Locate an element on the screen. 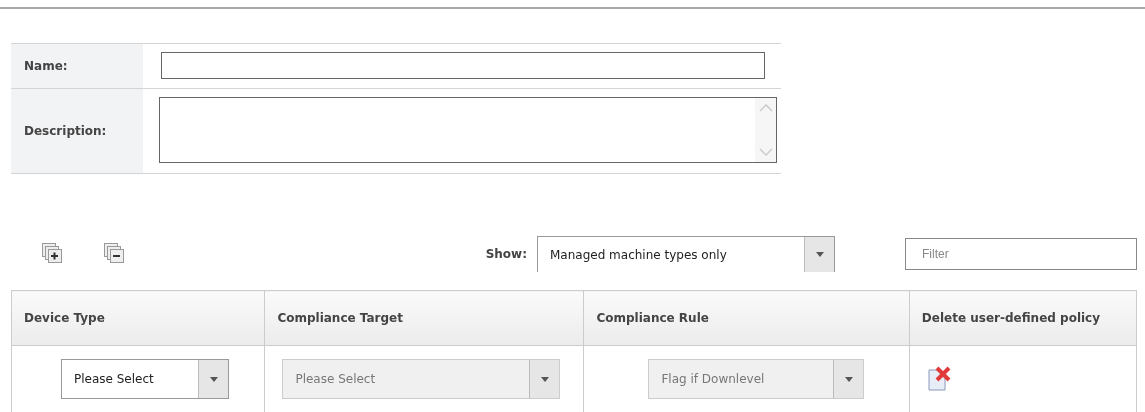 The height and width of the screenshot is (412, 1145). name-field is located at coordinates (463, 65).